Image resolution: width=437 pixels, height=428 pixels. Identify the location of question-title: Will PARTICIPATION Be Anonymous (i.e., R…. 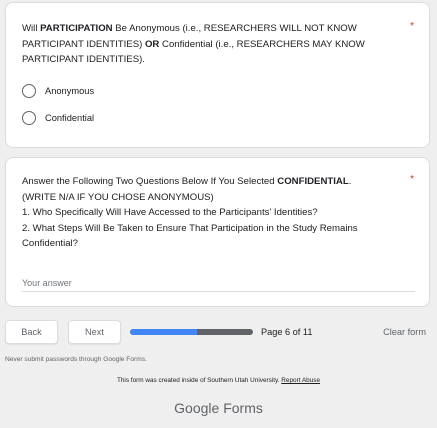
(208, 44).